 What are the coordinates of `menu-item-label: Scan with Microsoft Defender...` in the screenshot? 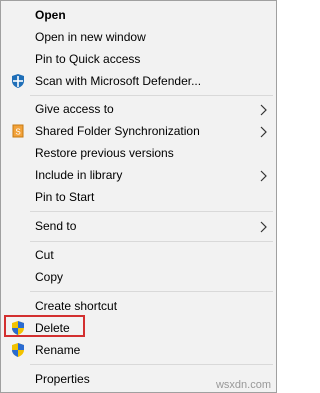 It's located at (118, 81).